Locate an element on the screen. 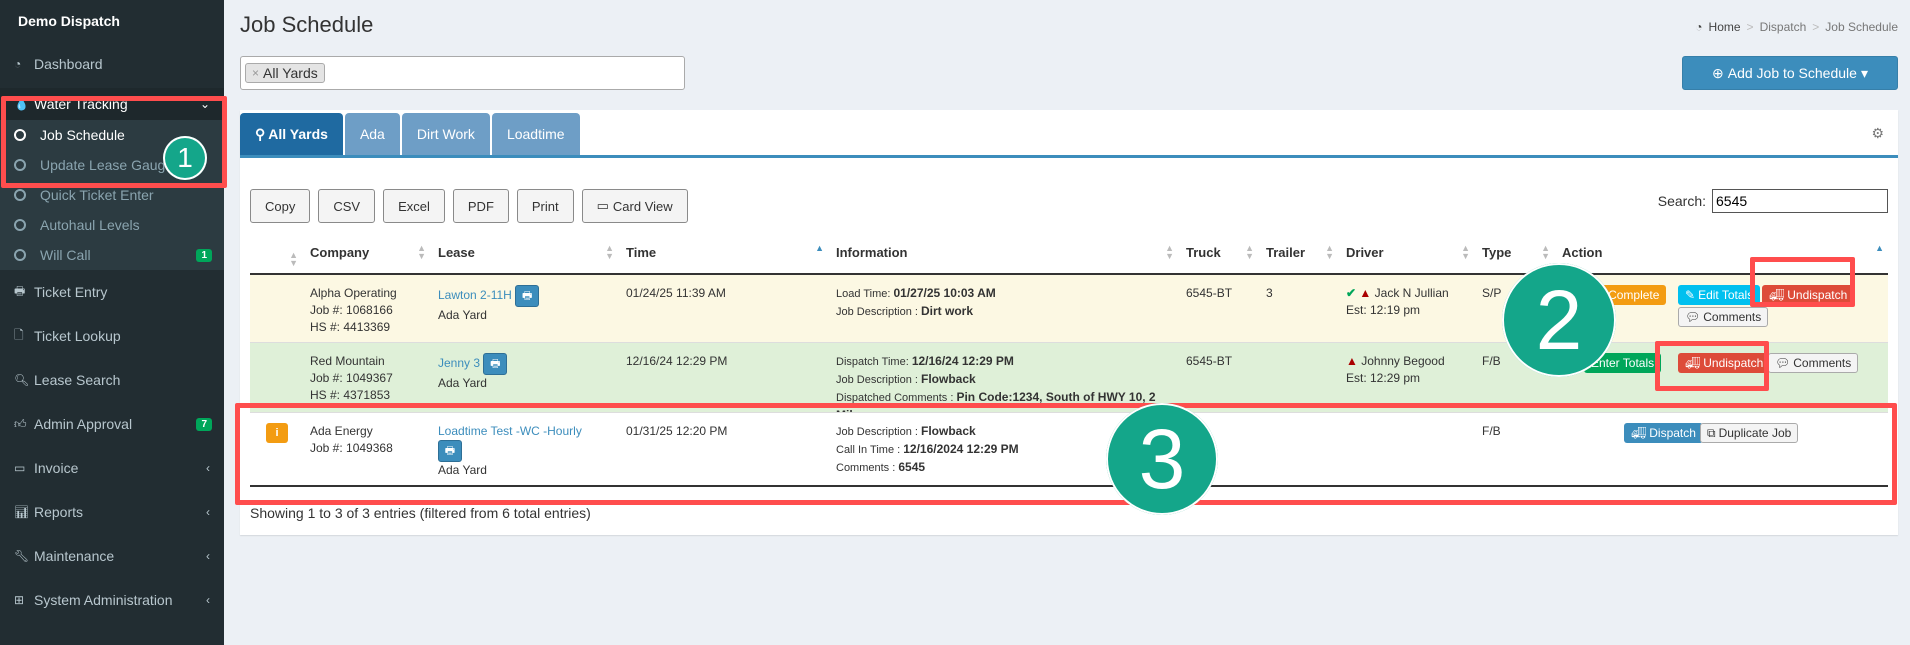 This screenshot has width=1910, height=645. trailer is located at coordinates (1298, 377).